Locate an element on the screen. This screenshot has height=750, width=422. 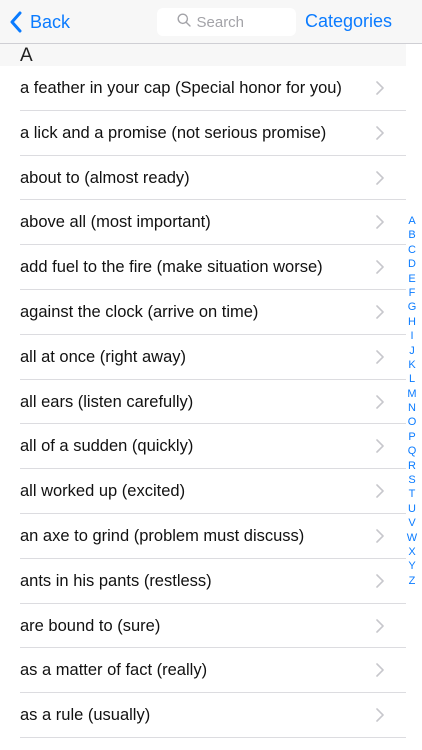
list-item-label: ants in his pants (restless) is located at coordinates (116, 580).